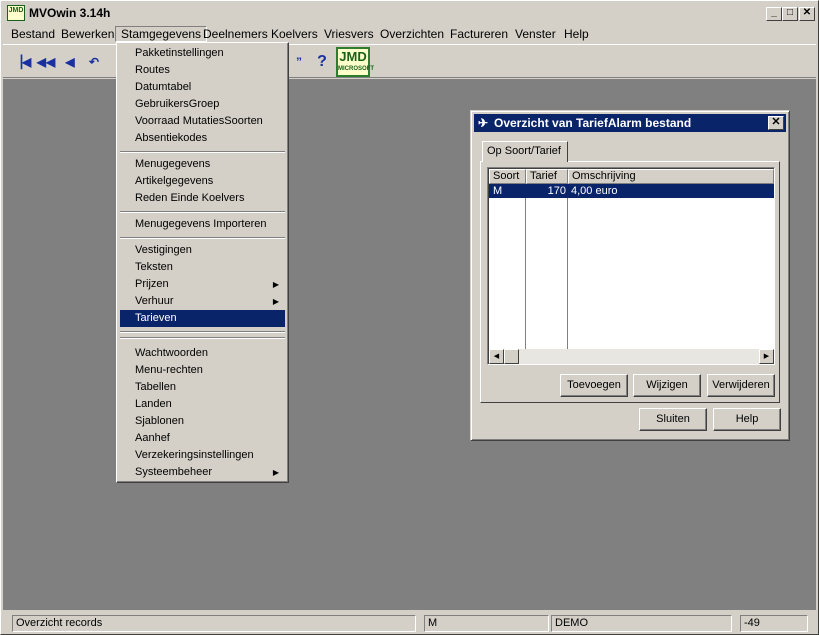 Image resolution: width=819 pixels, height=635 pixels. Describe the element at coordinates (202, 438) in the screenshot. I see `menu-item-aanhef: Aanhef` at that location.